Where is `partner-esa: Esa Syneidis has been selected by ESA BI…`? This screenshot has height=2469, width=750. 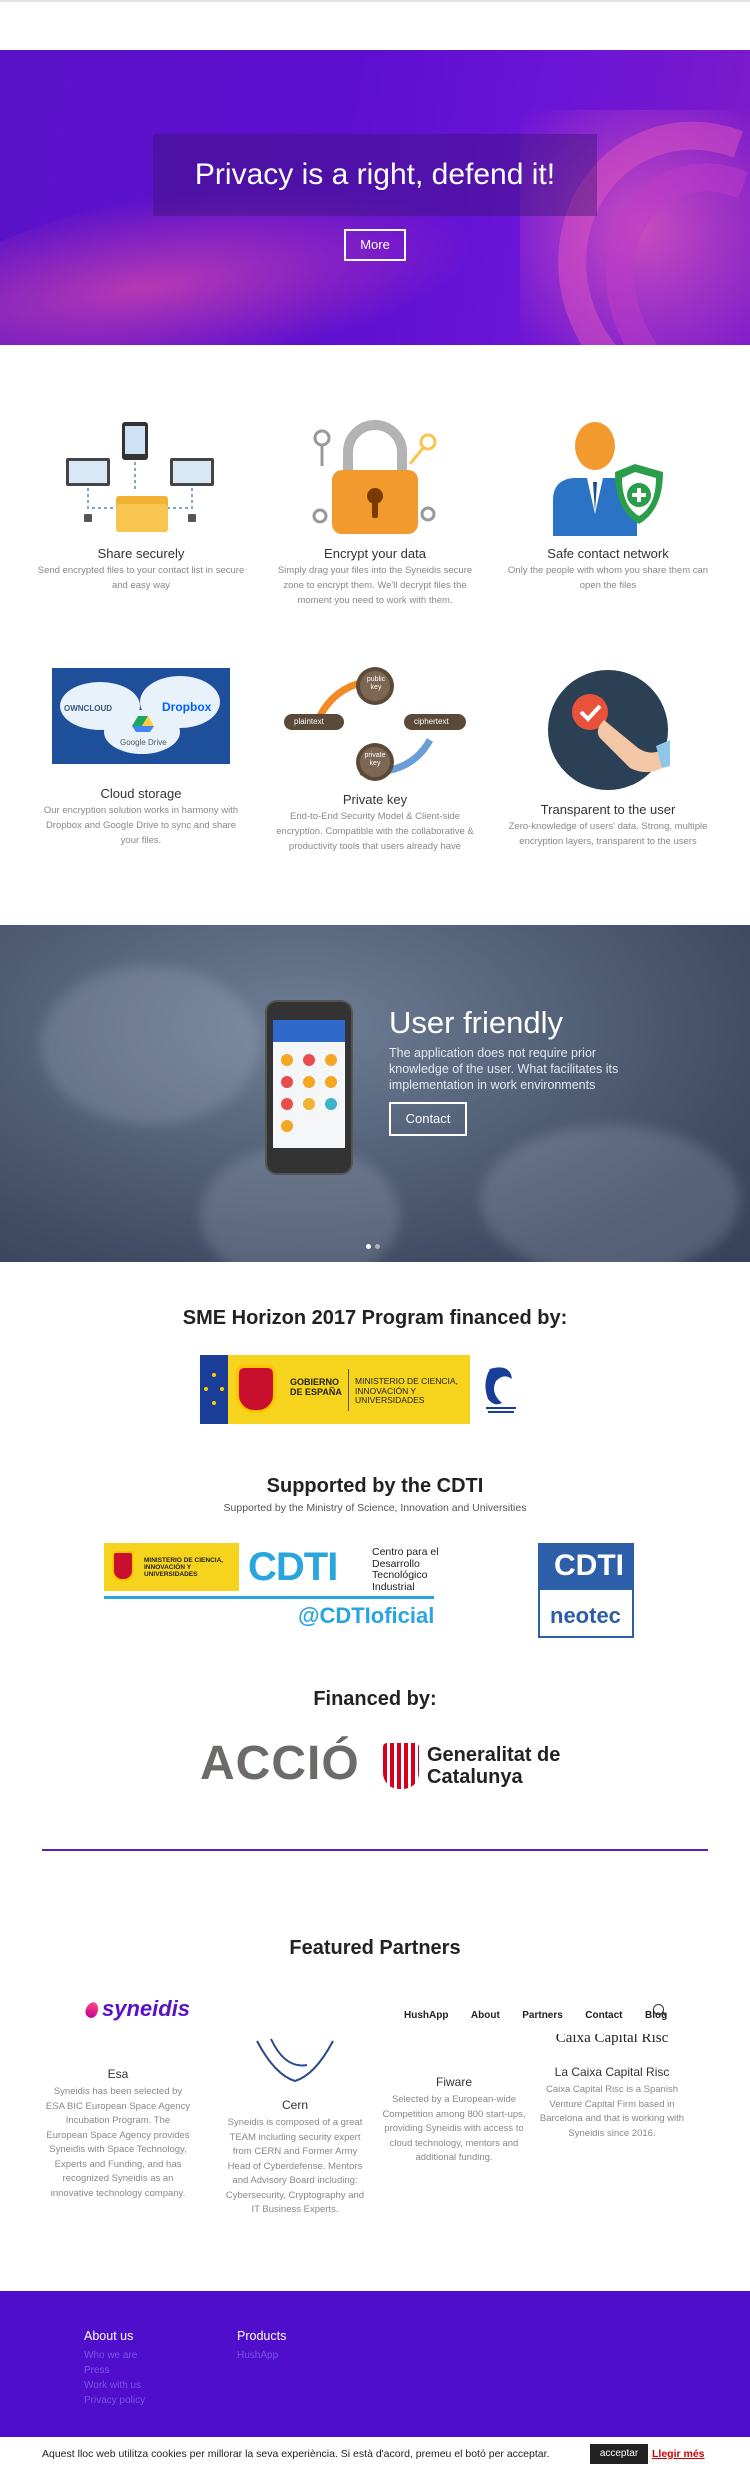
partner-esa: Esa Syneidis has been selected by ESA BI… is located at coordinates (118, 2134).